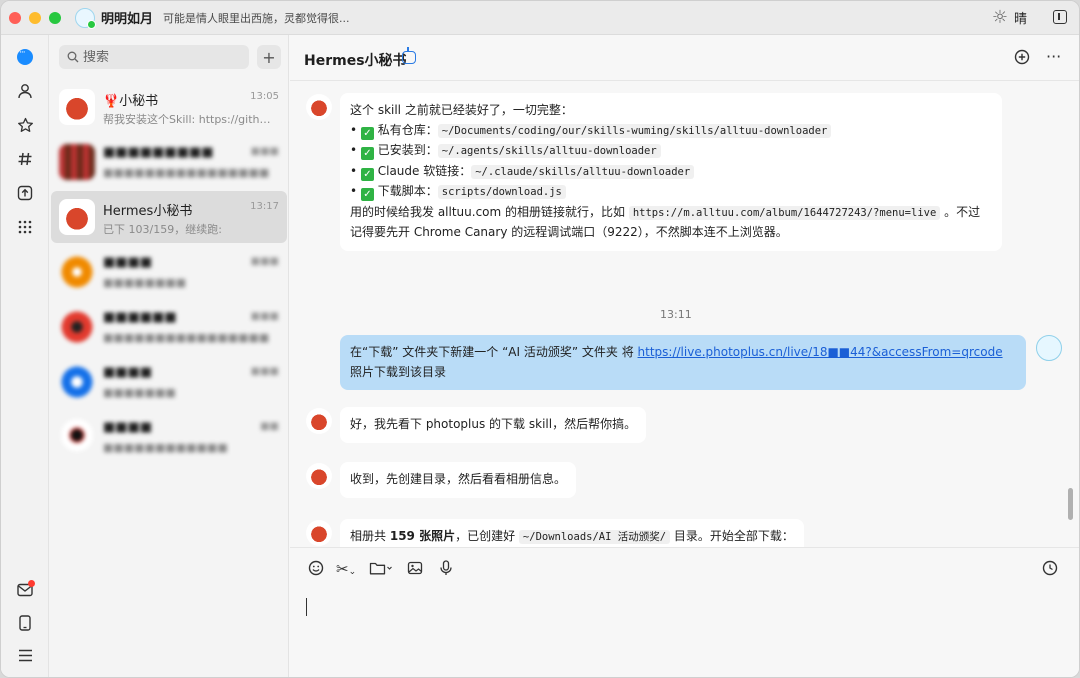  I want to click on microphone-icon, so click(446, 570).